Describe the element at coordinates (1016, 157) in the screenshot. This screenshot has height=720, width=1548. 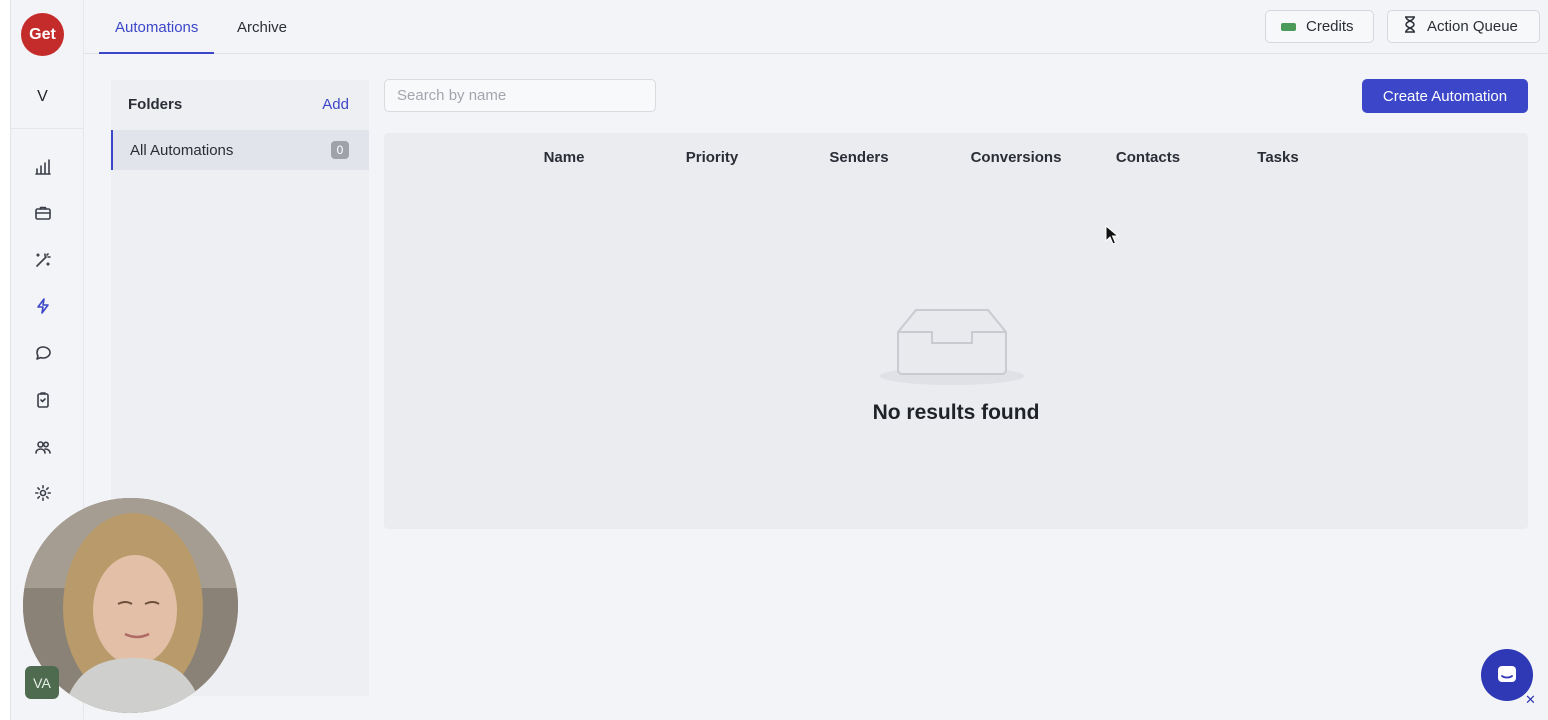
I see `column-header-conversions: Conversions` at that location.